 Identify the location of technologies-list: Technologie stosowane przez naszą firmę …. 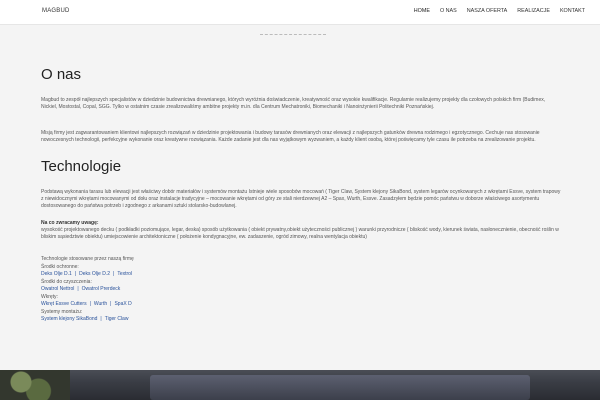
(191, 290).